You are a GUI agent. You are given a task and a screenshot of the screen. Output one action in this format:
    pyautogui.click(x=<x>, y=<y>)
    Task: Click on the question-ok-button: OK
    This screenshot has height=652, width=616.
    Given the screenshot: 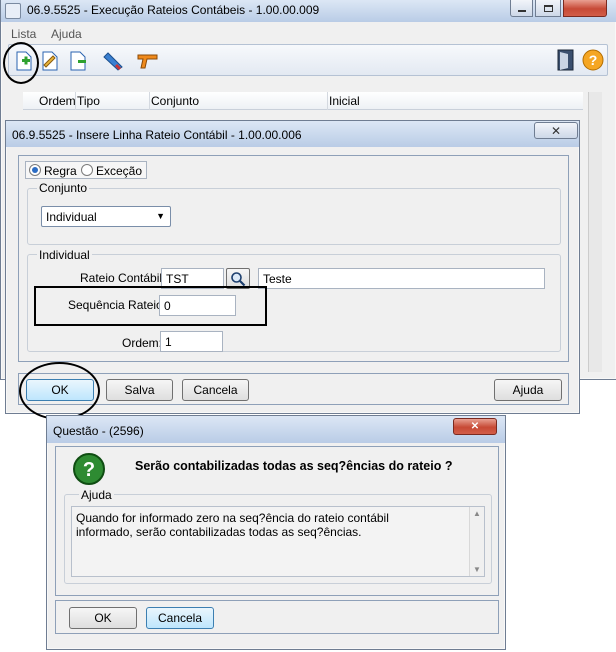 What is the action you would take?
    pyautogui.click(x=103, y=618)
    